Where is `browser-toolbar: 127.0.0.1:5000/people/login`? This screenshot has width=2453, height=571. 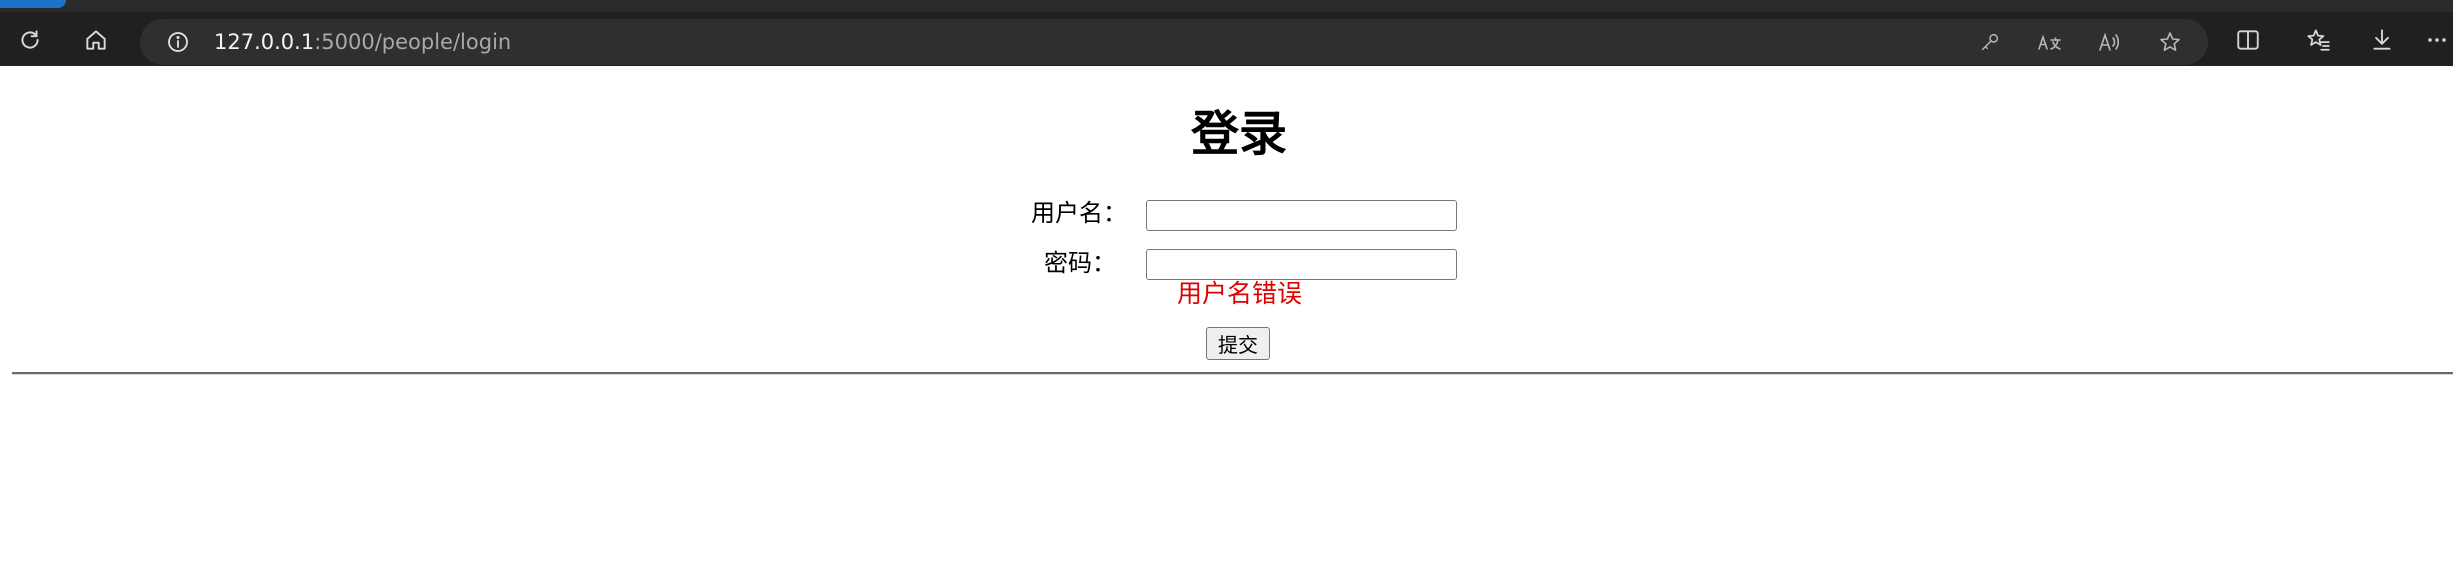 browser-toolbar: 127.0.0.1:5000/people/login is located at coordinates (1226, 39).